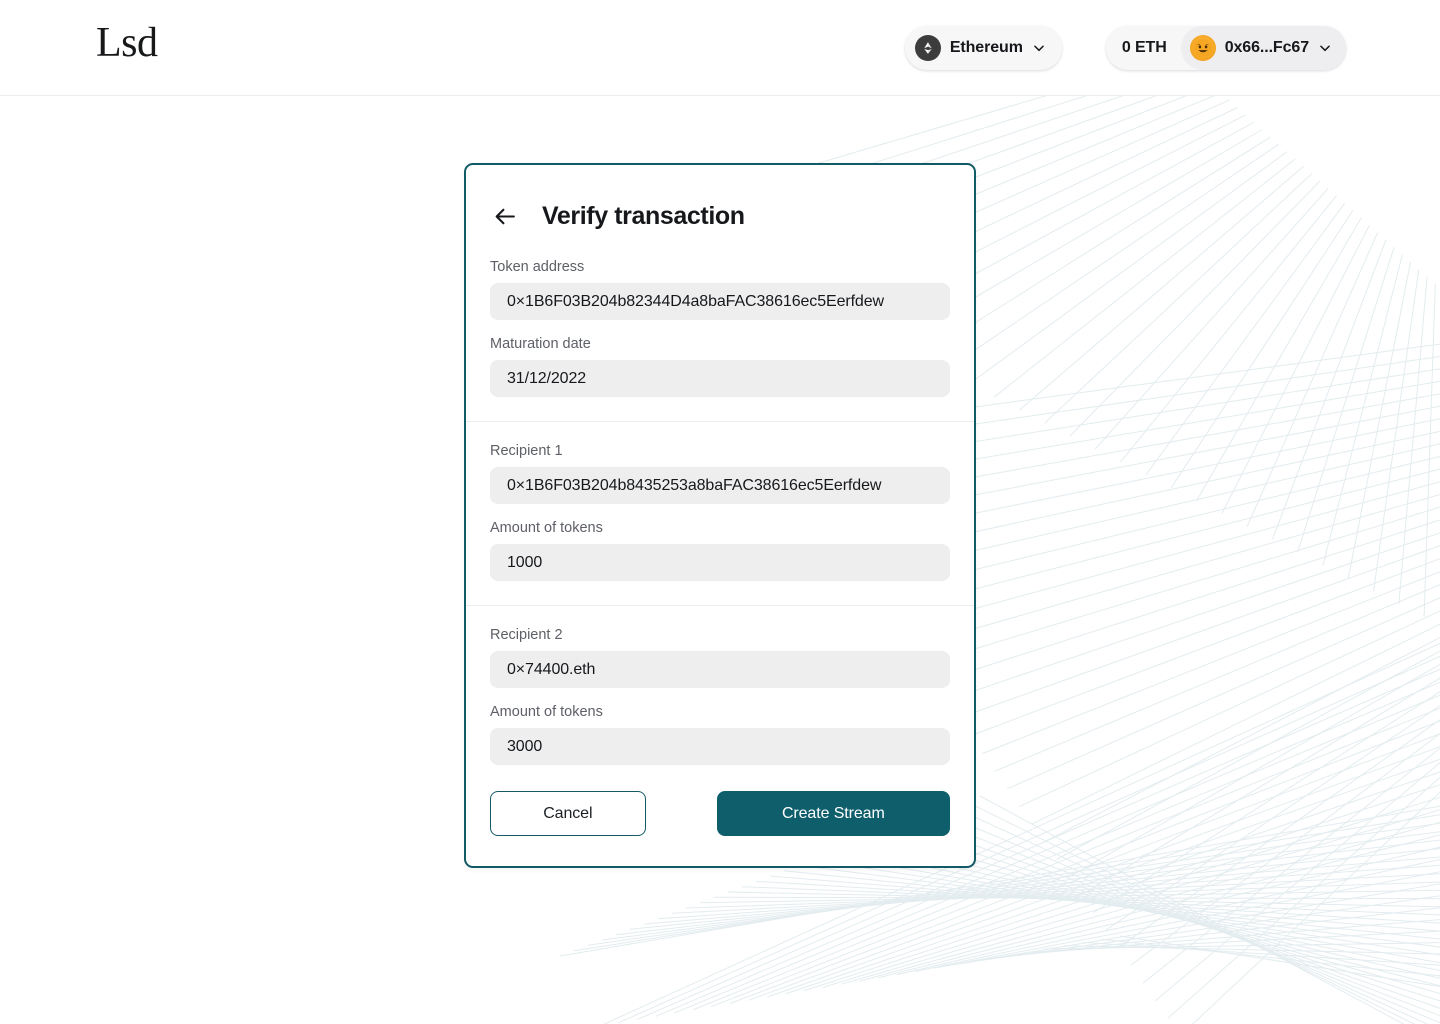 The image size is (1440, 1024). I want to click on header-actions: Ethereum 0 ETH 0x66...Fc67, so click(1125, 48).